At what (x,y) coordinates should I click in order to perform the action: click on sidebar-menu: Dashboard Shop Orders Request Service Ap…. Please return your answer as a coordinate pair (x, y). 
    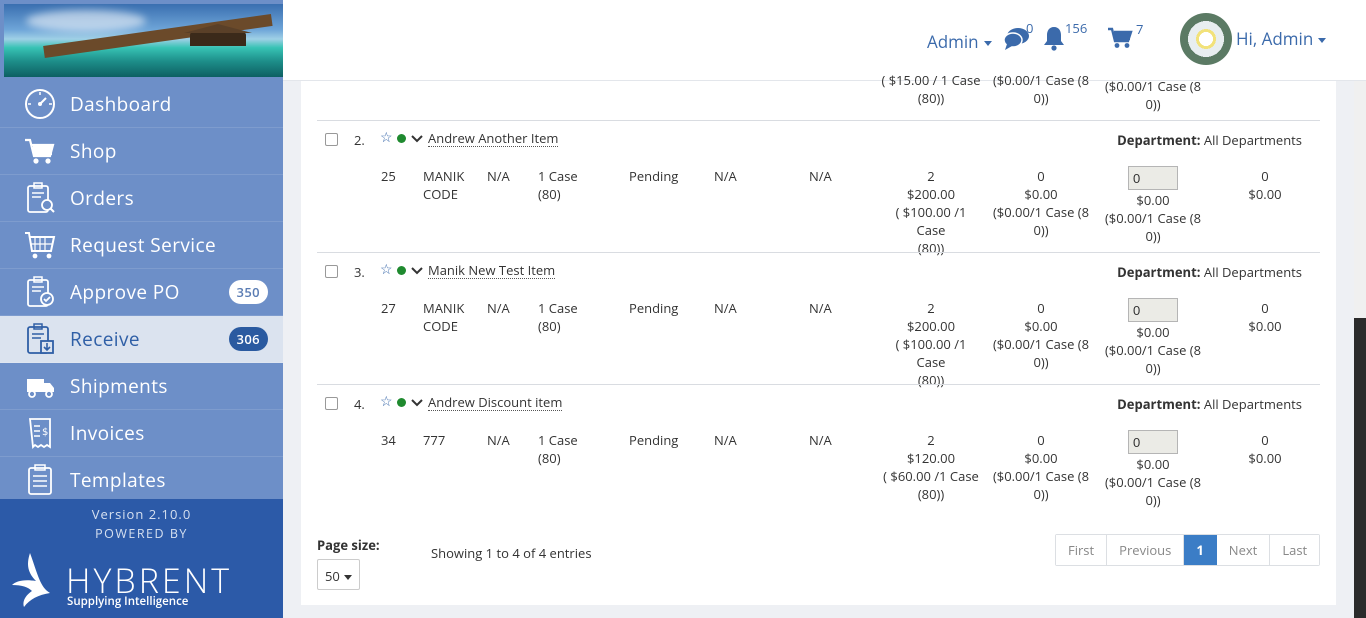
    Looking at the image, I should click on (141, 292).